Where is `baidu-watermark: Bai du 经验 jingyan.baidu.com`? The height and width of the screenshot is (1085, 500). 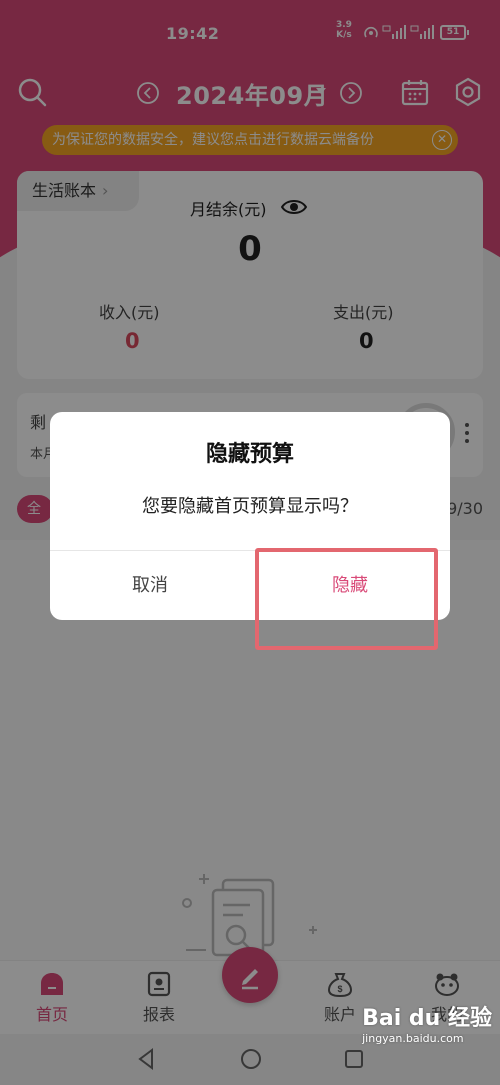
baidu-watermark: Bai du 经验 jingyan.baidu.com is located at coordinates (427, 1022).